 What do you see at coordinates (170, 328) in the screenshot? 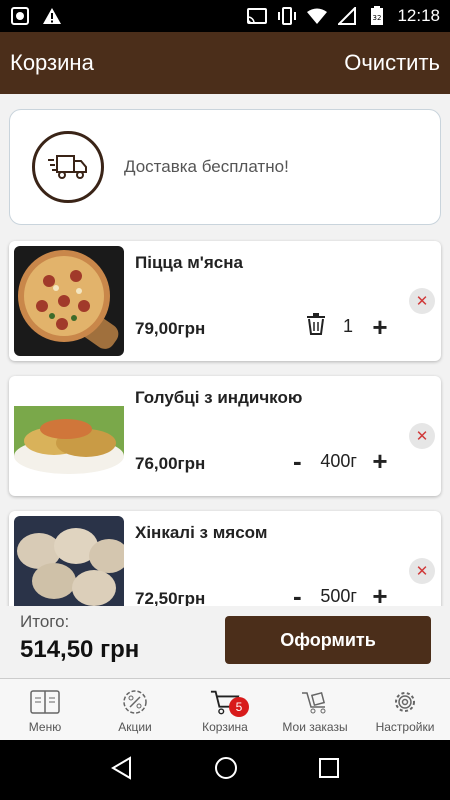
I see `item-price: 79,00грн` at bounding box center [170, 328].